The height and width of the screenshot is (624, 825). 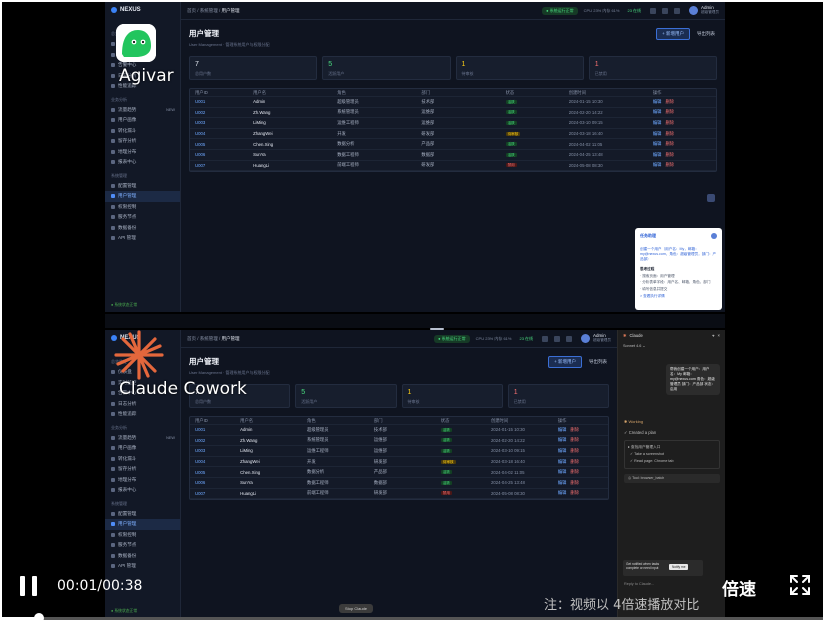 What do you see at coordinates (412, 618) in the screenshot?
I see `progress-bar` at bounding box center [412, 618].